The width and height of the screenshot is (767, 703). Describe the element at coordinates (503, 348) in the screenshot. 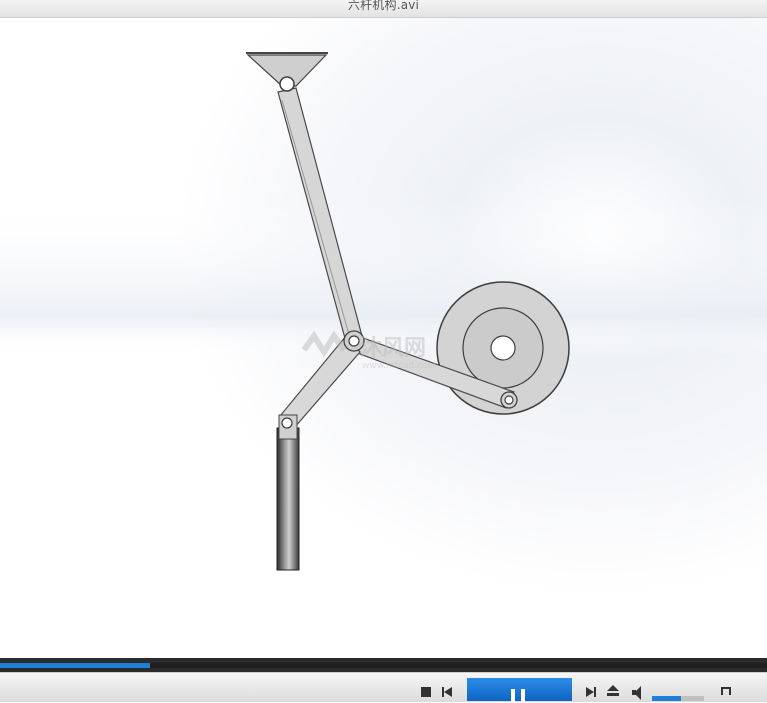

I see `crank-bore` at that location.